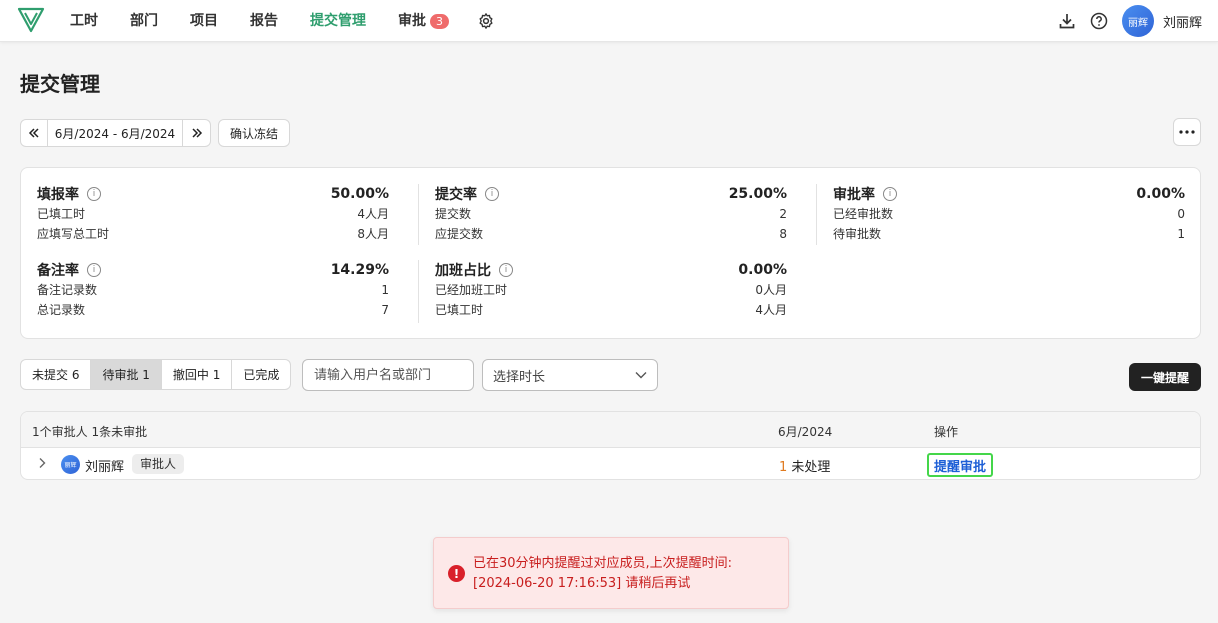 The image size is (1218, 623). I want to click on more-dots-icon, so click(1187, 132).